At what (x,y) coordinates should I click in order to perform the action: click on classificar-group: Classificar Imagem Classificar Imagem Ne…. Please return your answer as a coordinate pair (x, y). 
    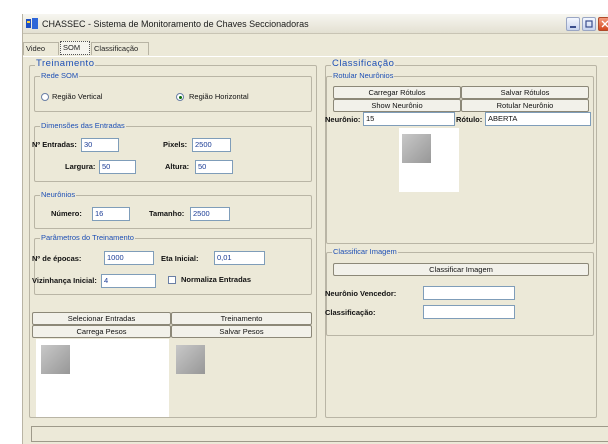
    Looking at the image, I should click on (459, 291).